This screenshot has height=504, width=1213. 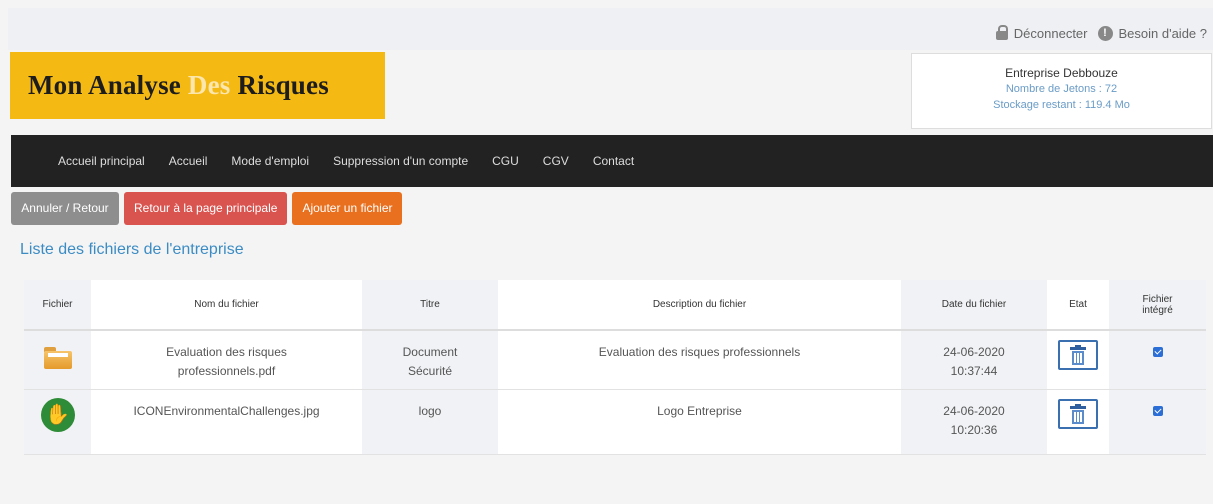 I want to click on logout-link: Déconnecter, so click(x=1041, y=33).